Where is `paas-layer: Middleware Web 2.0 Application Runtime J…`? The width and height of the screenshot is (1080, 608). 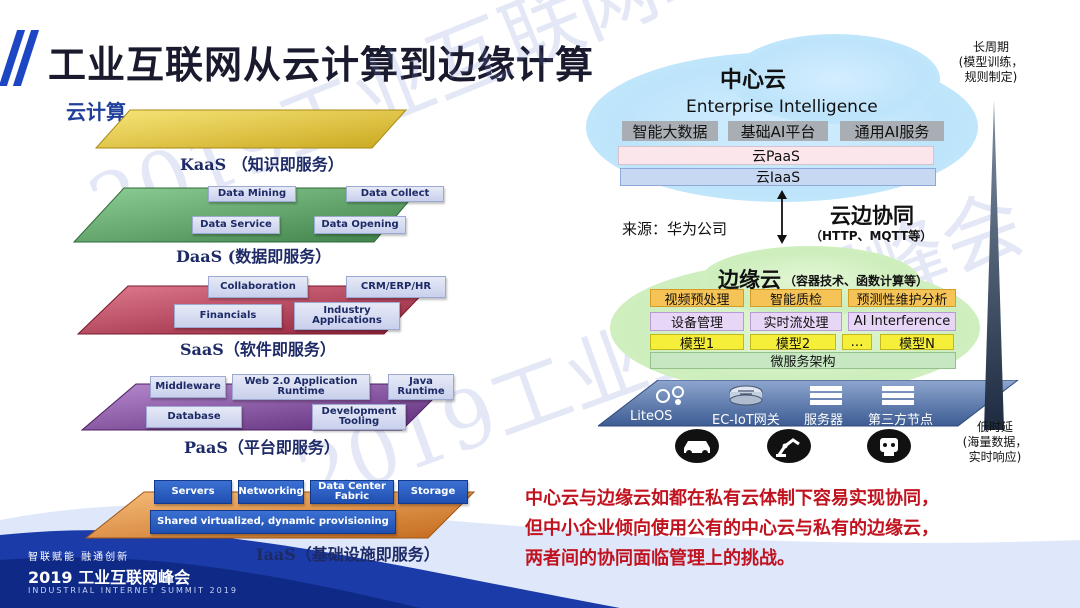 paas-layer: Middleware Web 2.0 Application Runtime J… is located at coordinates (266, 403).